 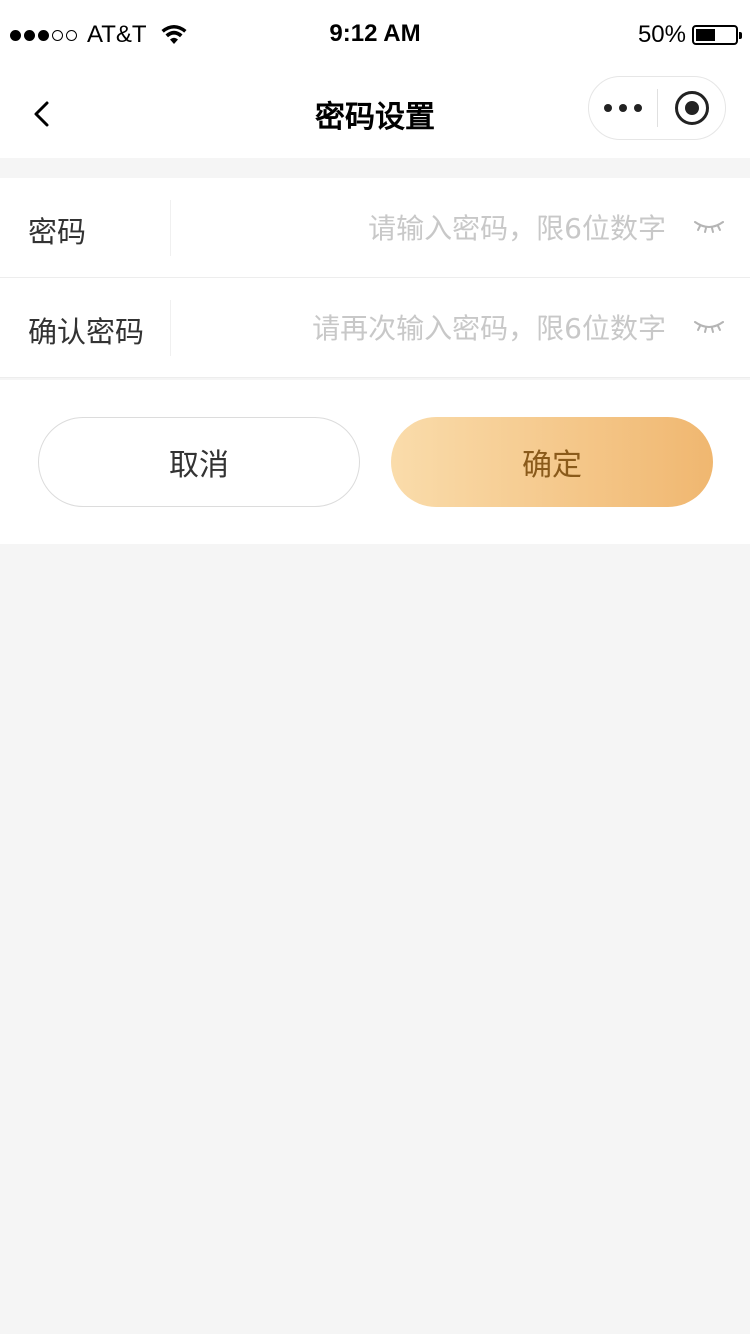 What do you see at coordinates (423, 328) in the screenshot?
I see `confirm-password-input` at bounding box center [423, 328].